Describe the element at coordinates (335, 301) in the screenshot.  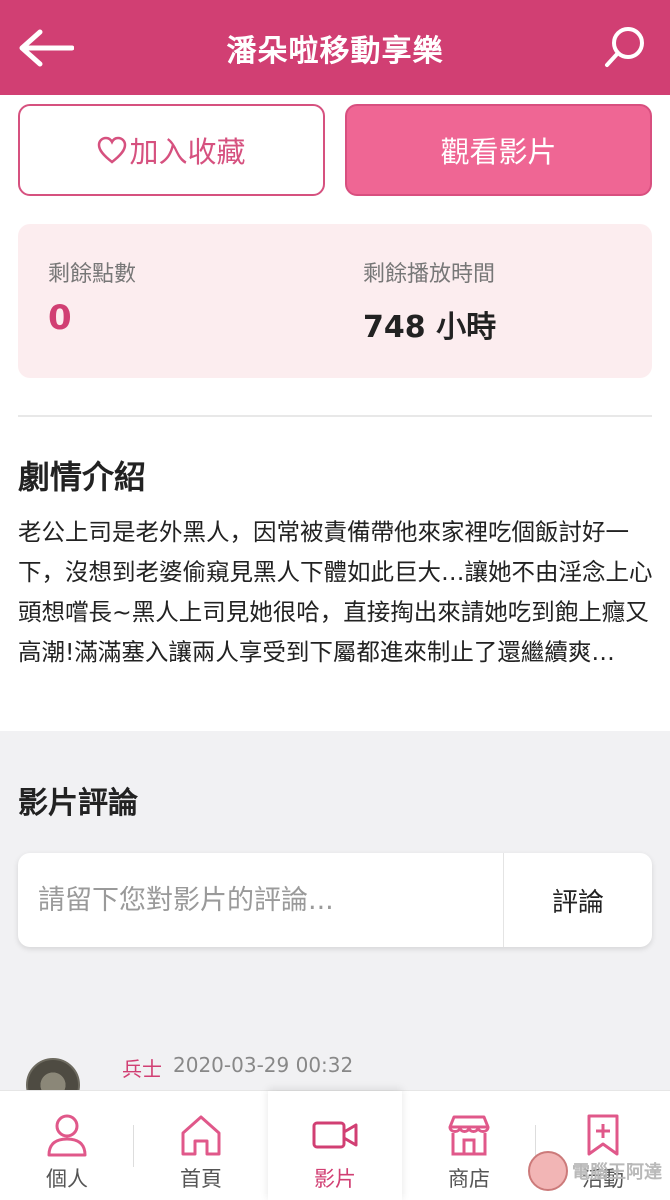
I see `balance-panel: 剩餘點數 0 剩餘播放時間 748 小時` at that location.